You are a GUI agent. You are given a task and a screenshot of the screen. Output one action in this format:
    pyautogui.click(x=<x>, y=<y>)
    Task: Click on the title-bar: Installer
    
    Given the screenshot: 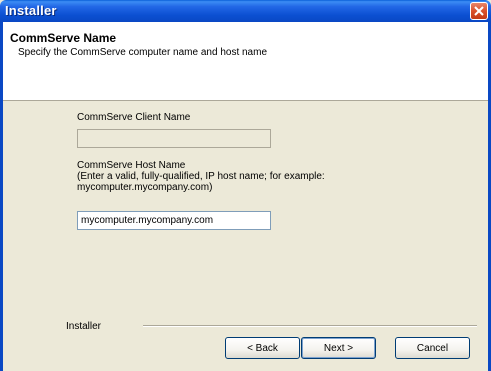 What is the action you would take?
    pyautogui.click(x=245, y=11)
    